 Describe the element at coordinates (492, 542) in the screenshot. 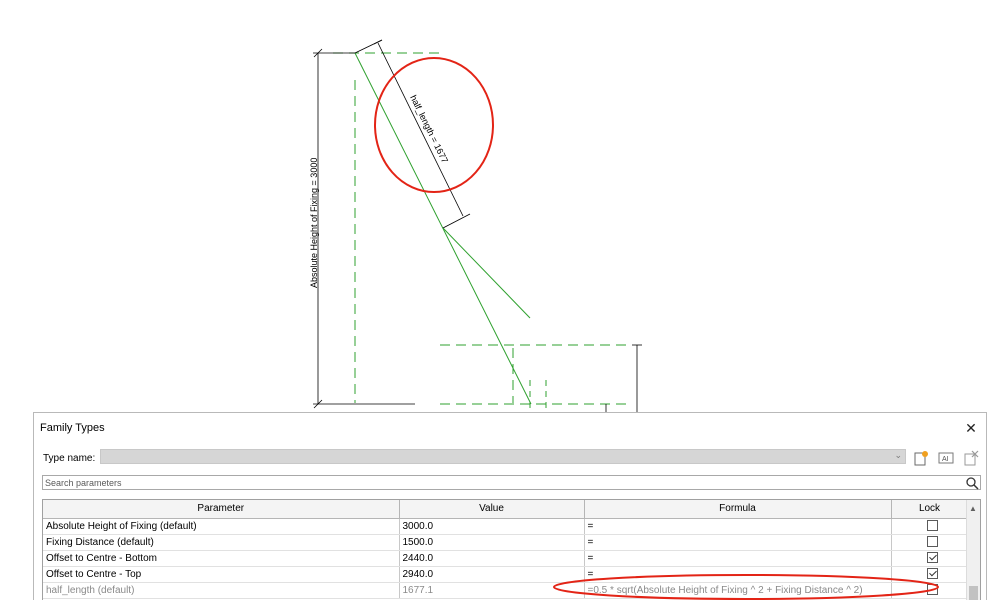

I see `value-cell: 1500.0` at that location.